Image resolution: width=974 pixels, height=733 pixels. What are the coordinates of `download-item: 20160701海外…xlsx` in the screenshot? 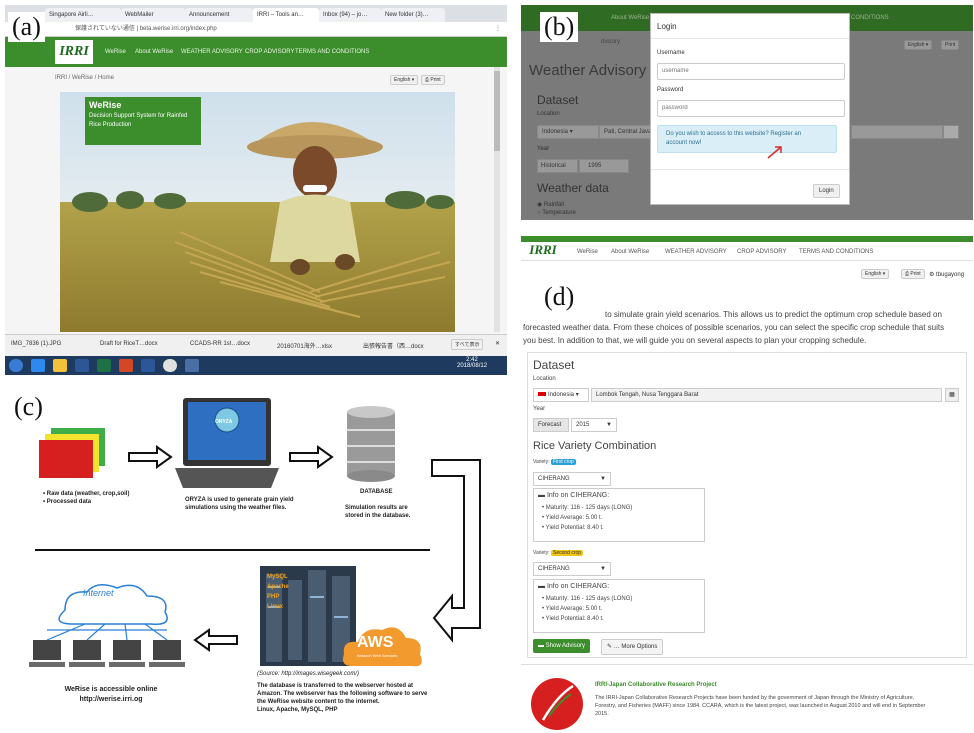 It's located at (304, 345).